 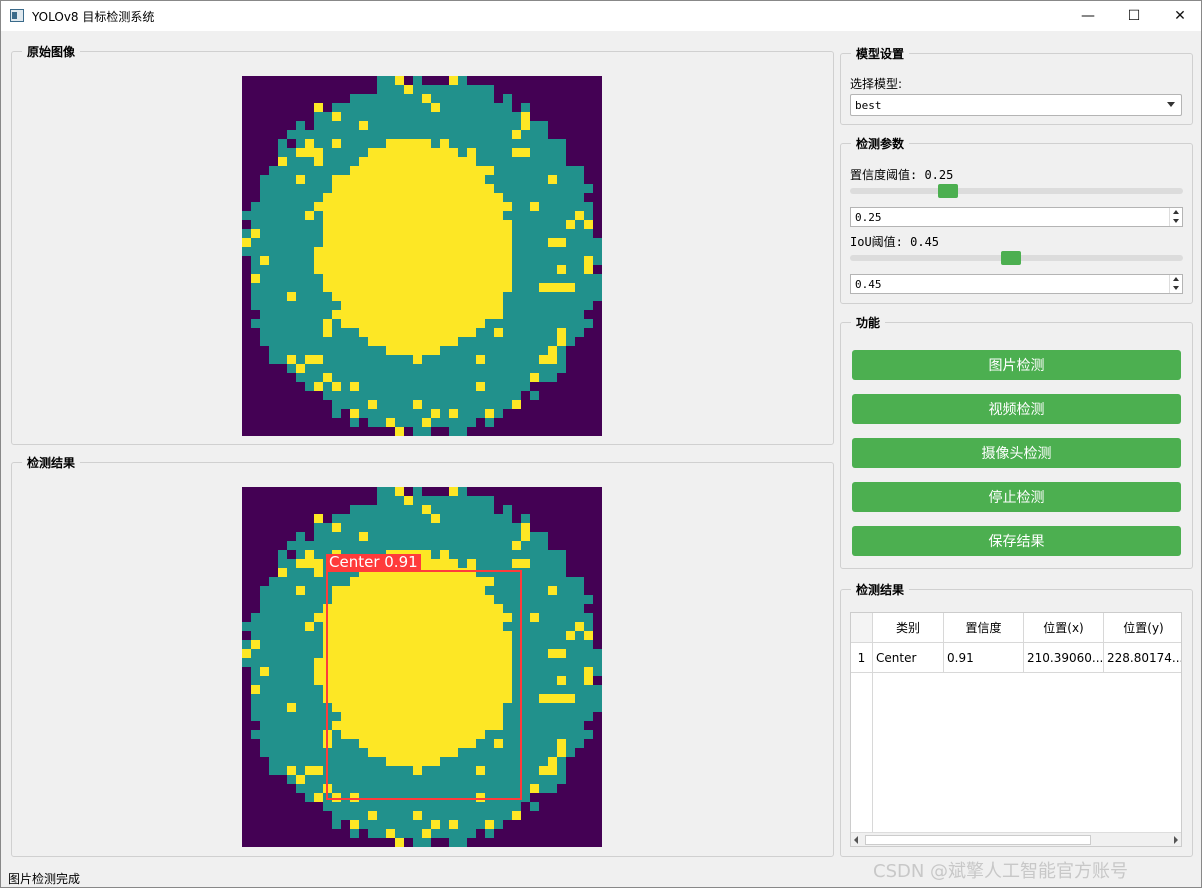 I want to click on camera-detect-button: 摄像头检测, so click(x=1016, y=453).